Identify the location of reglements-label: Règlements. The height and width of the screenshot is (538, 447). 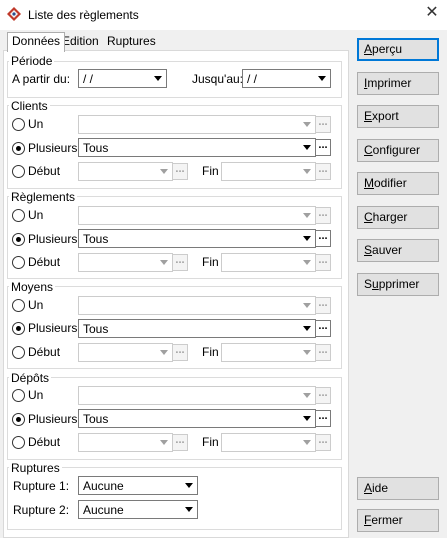
(43, 197).